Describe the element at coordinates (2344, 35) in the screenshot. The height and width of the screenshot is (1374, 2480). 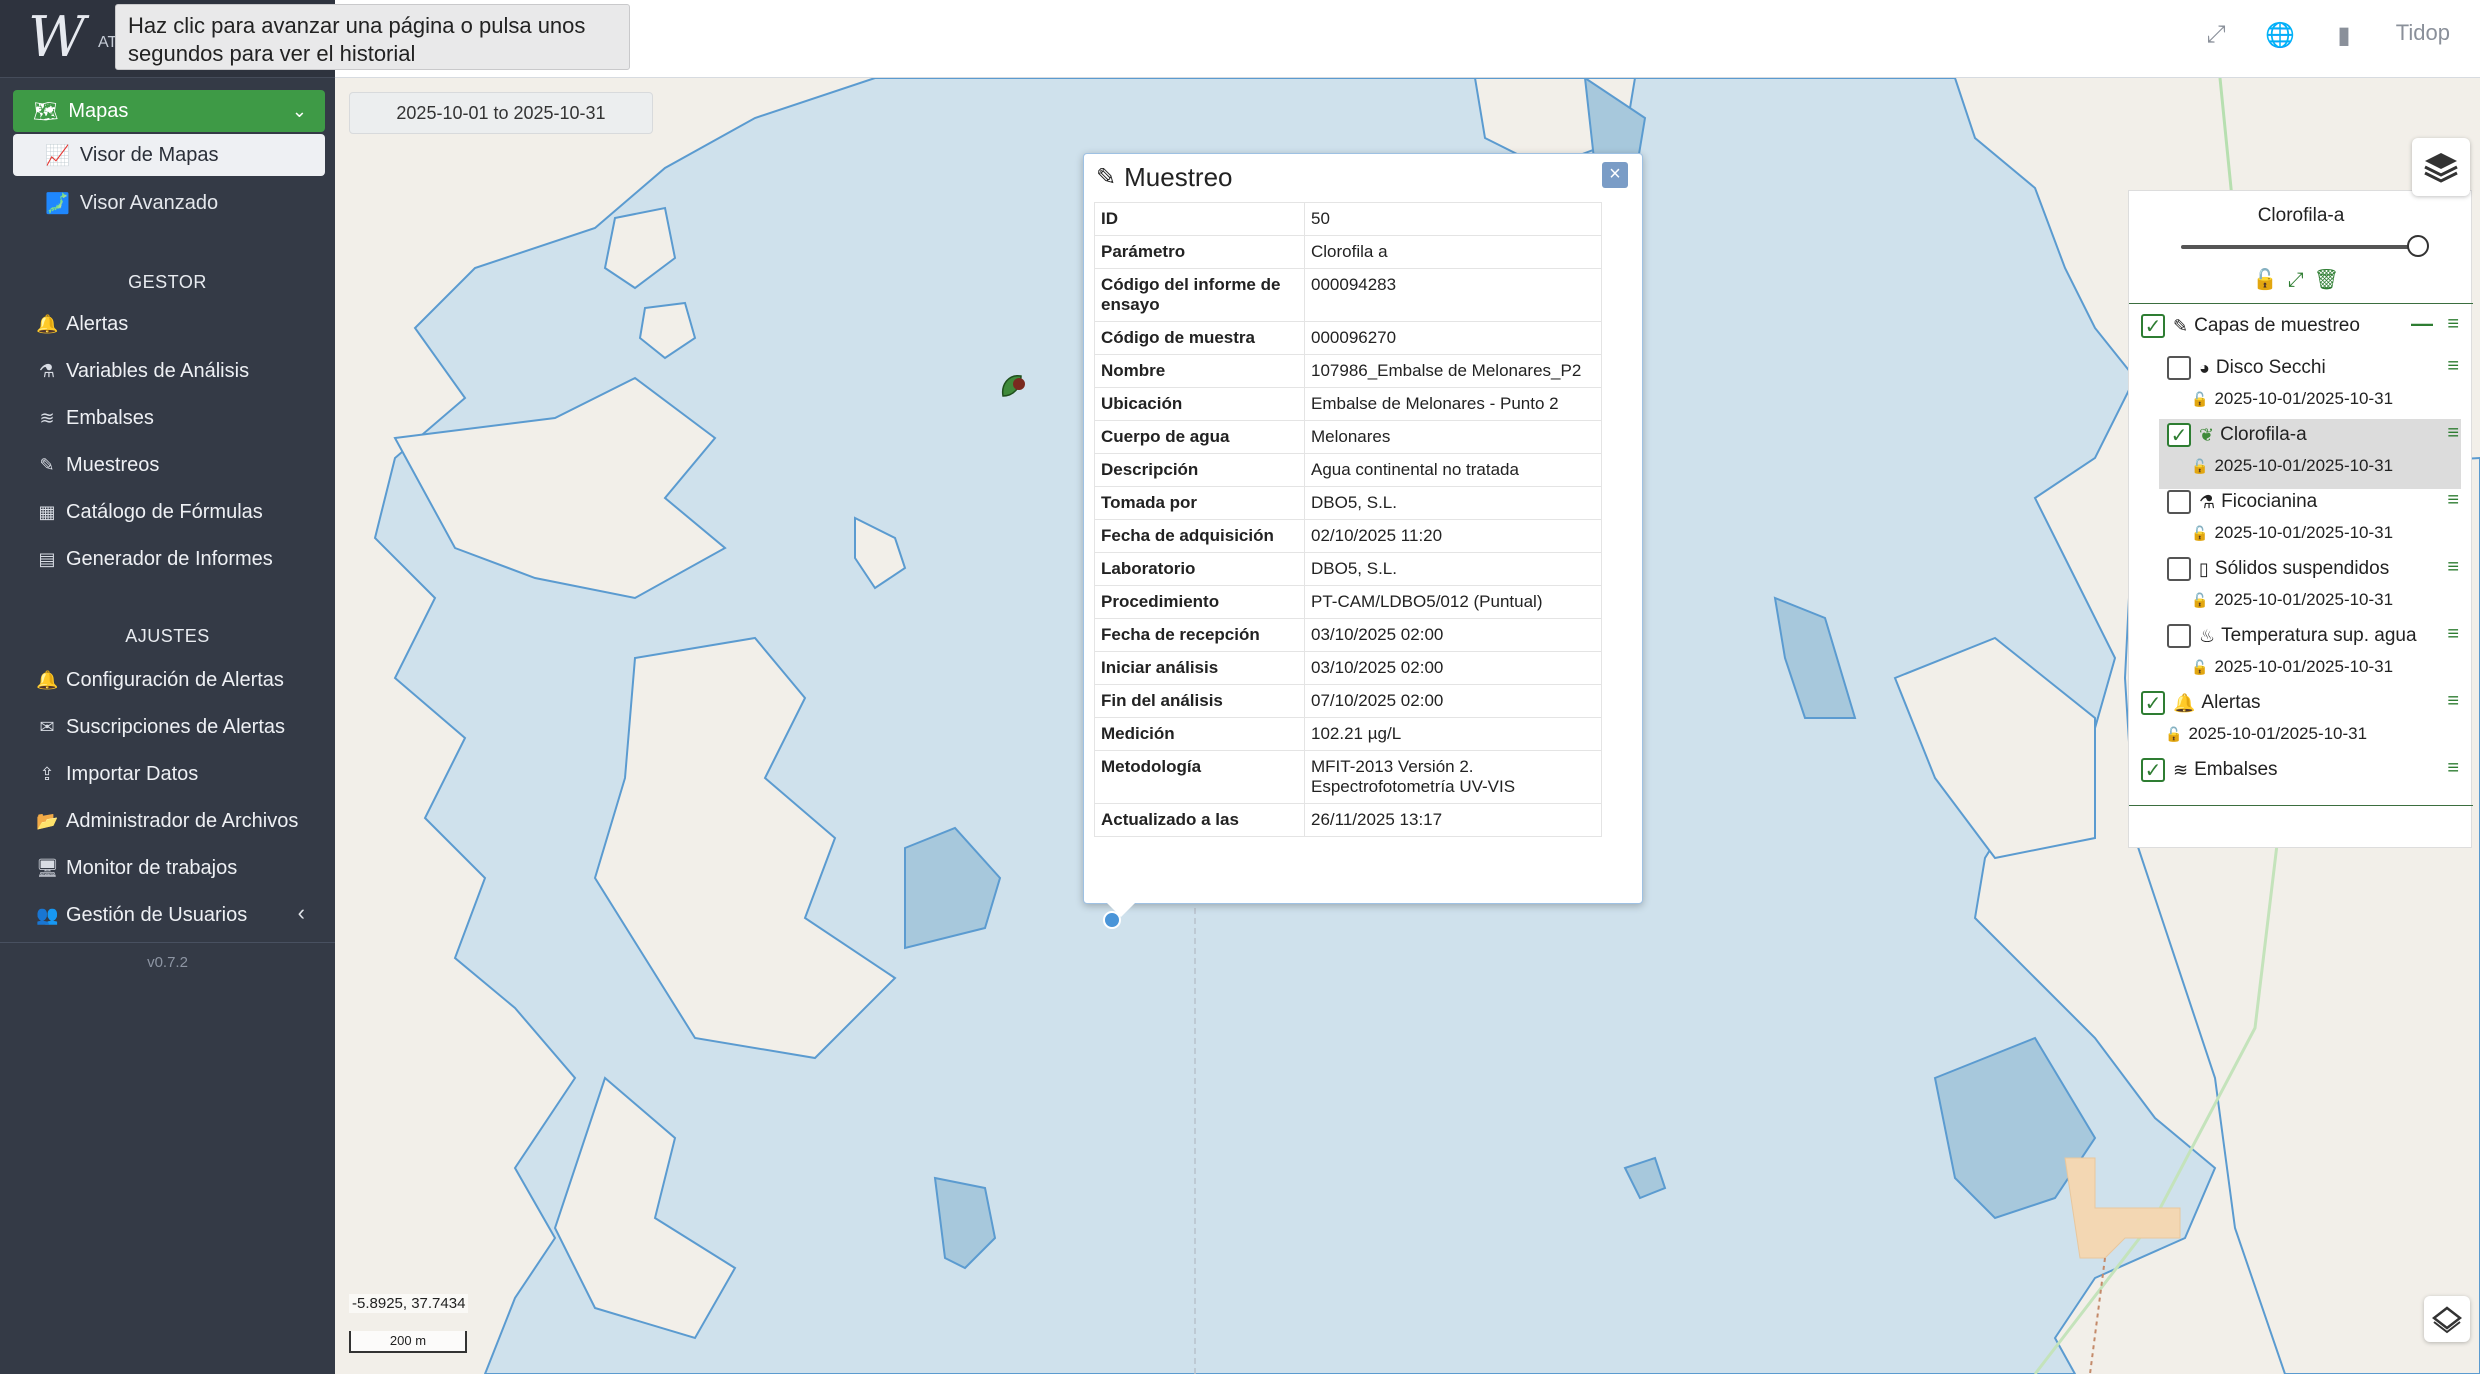
I see `book-icon: ▮` at that location.